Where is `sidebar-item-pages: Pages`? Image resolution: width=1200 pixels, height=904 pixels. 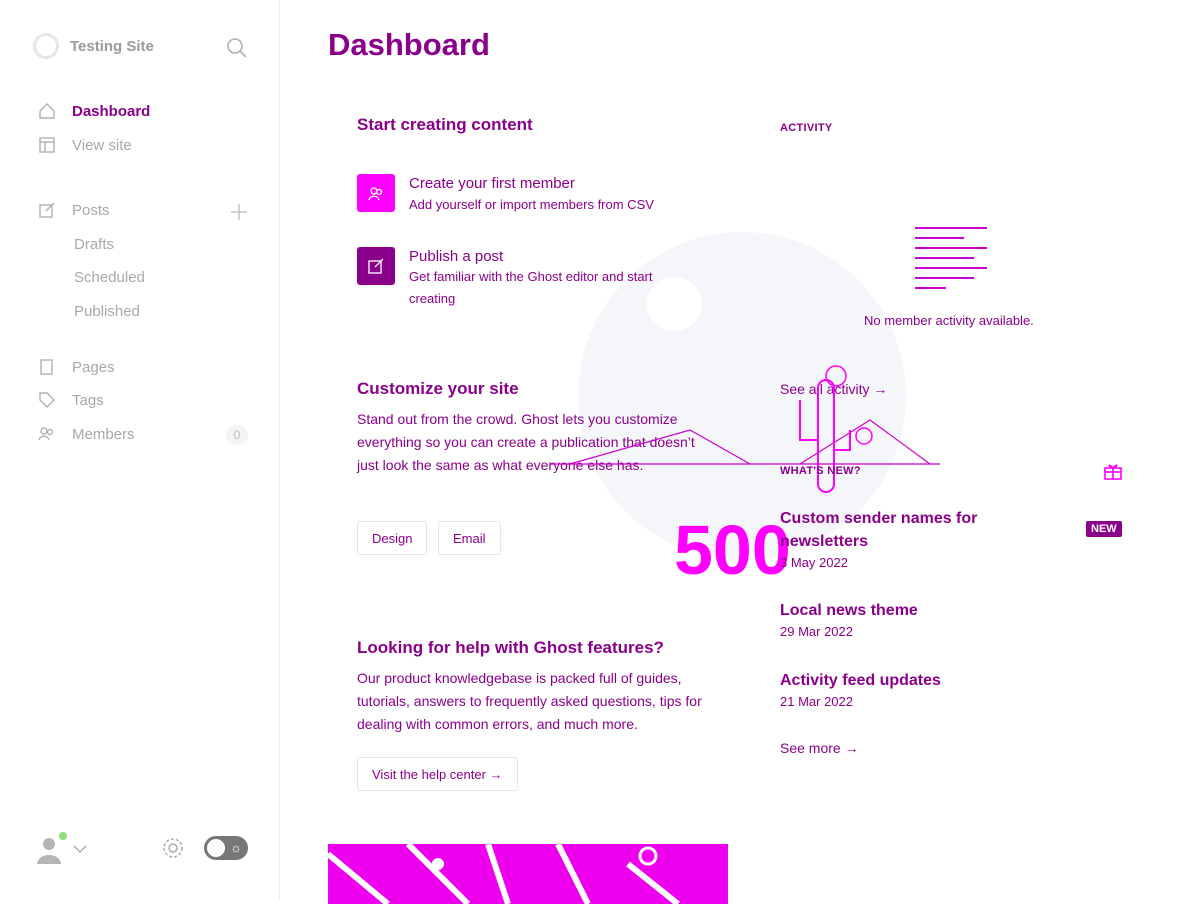
sidebar-item-pages: Pages is located at coordinates (76, 367).